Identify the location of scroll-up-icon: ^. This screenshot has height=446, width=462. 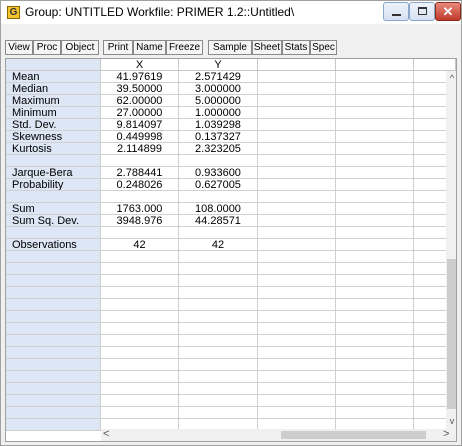
(451, 78).